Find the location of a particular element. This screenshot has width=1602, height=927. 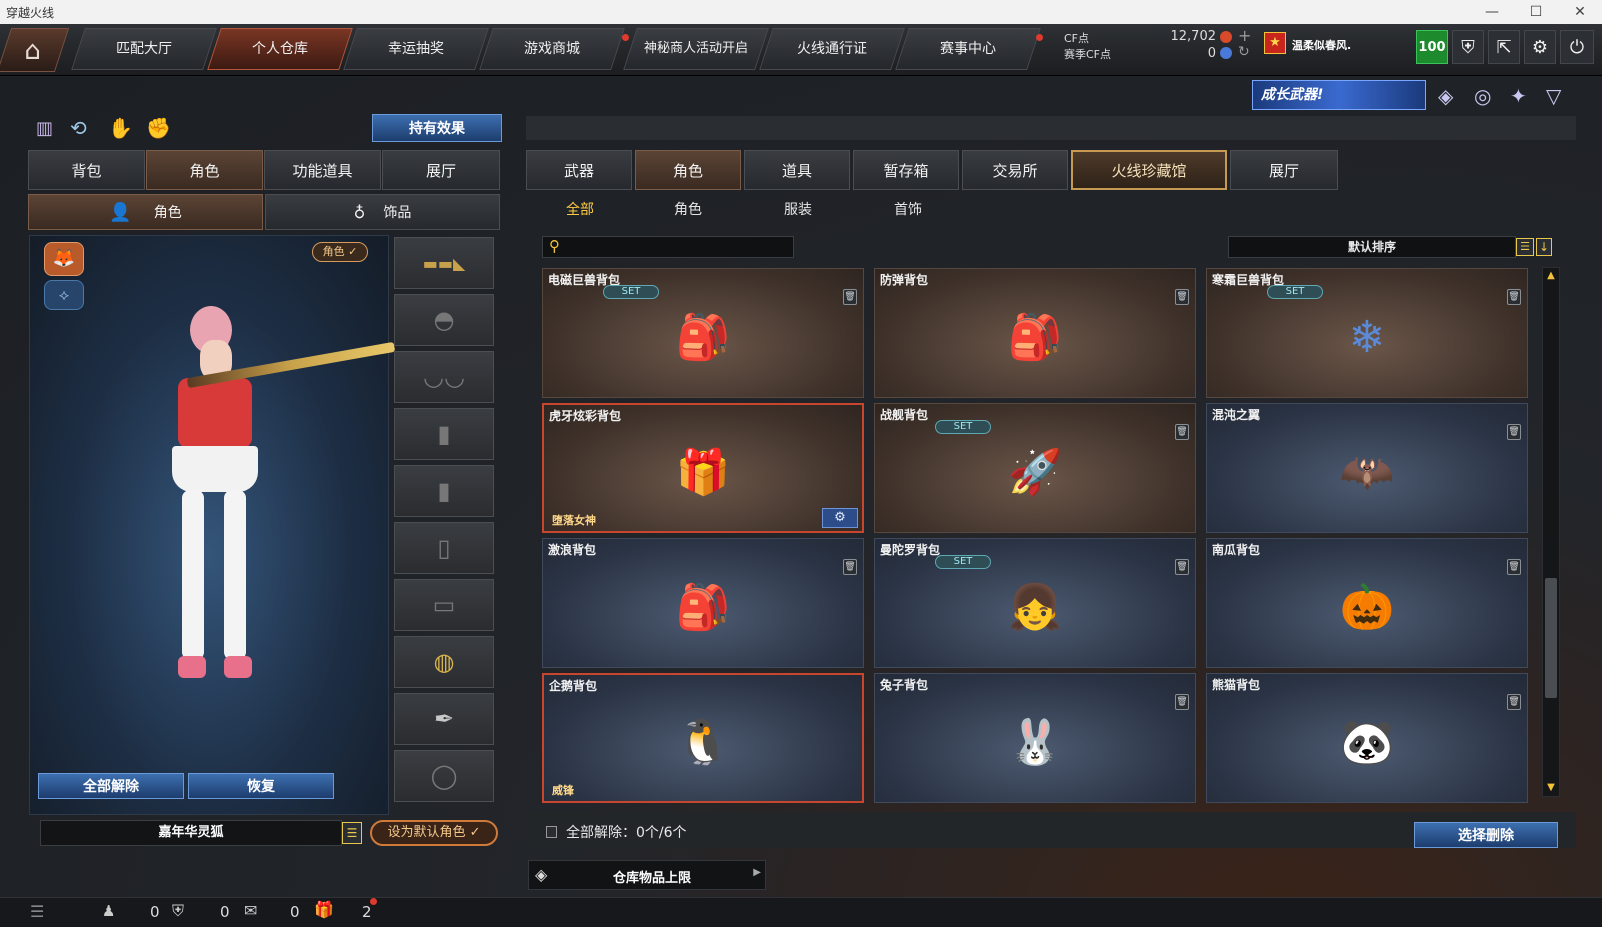

right-tab-showroom: 展厅 is located at coordinates (1284, 170).